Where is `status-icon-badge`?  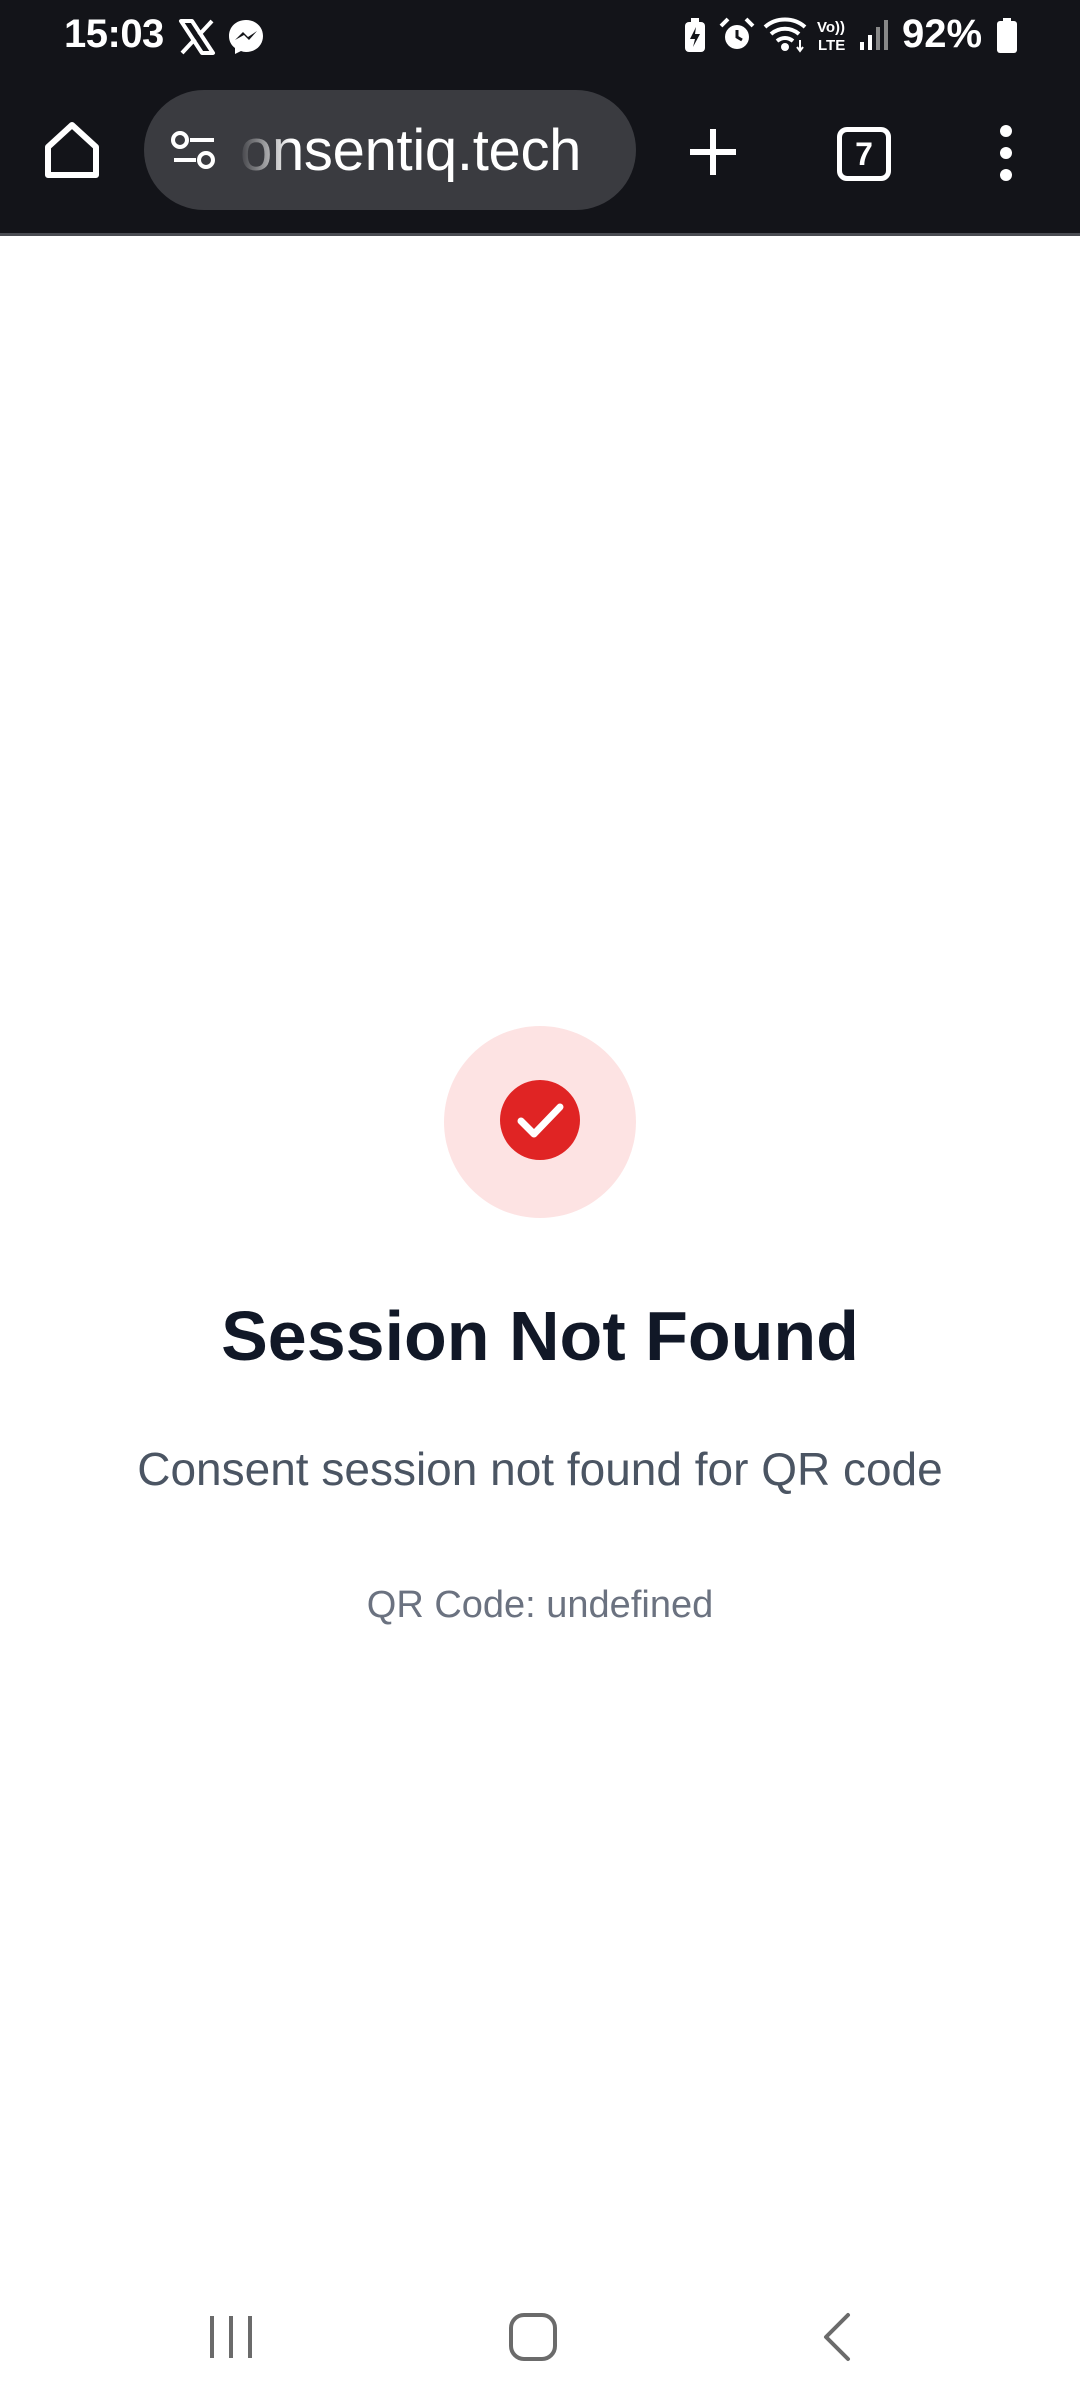 status-icon-badge is located at coordinates (540, 1122).